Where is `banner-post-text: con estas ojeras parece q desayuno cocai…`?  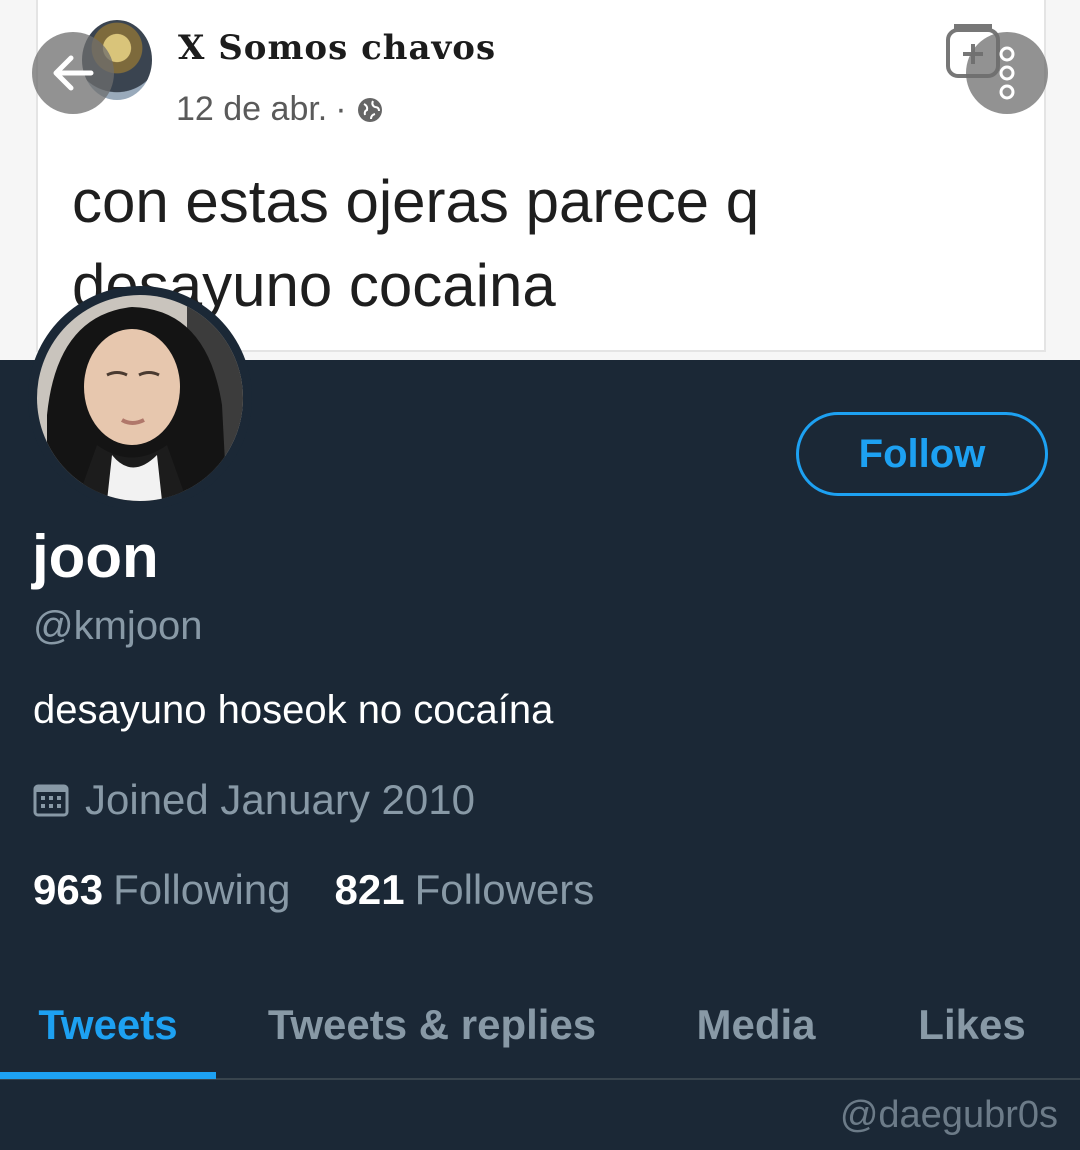
banner-post-text: con estas ojeras parece q desayuno cocai… is located at coordinates (416, 243).